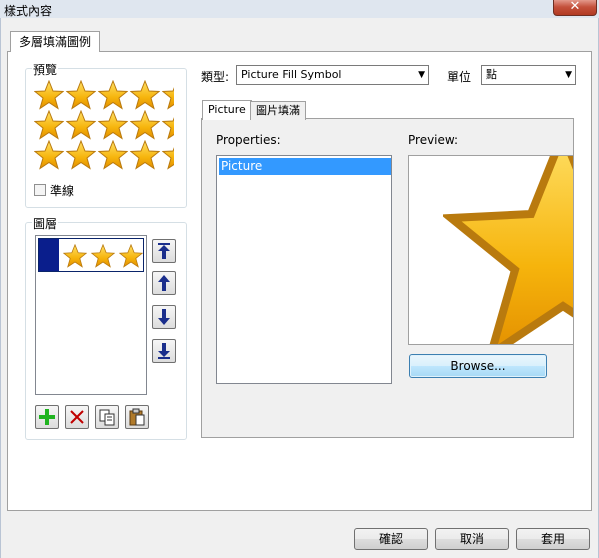 The height and width of the screenshot is (558, 599). I want to click on type-select: Picture Fill Symbol ▼, so click(332, 75).